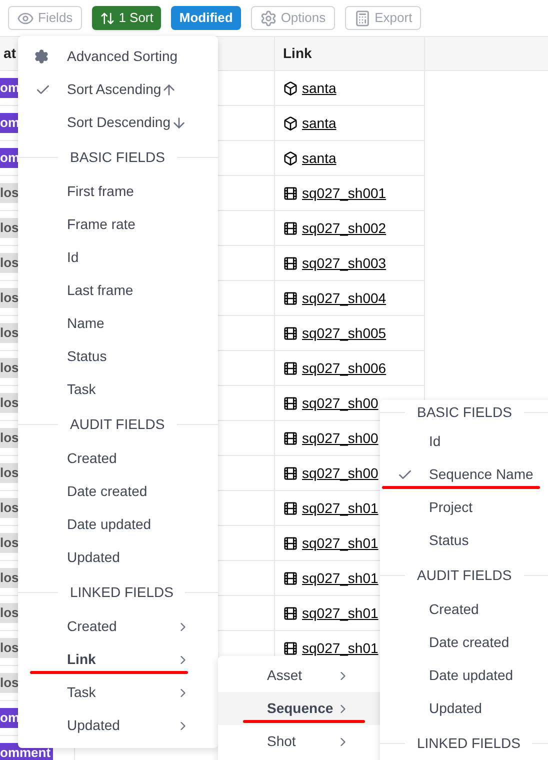 This screenshot has width=548, height=760. I want to click on menu-item: Frame rate, so click(118, 224).